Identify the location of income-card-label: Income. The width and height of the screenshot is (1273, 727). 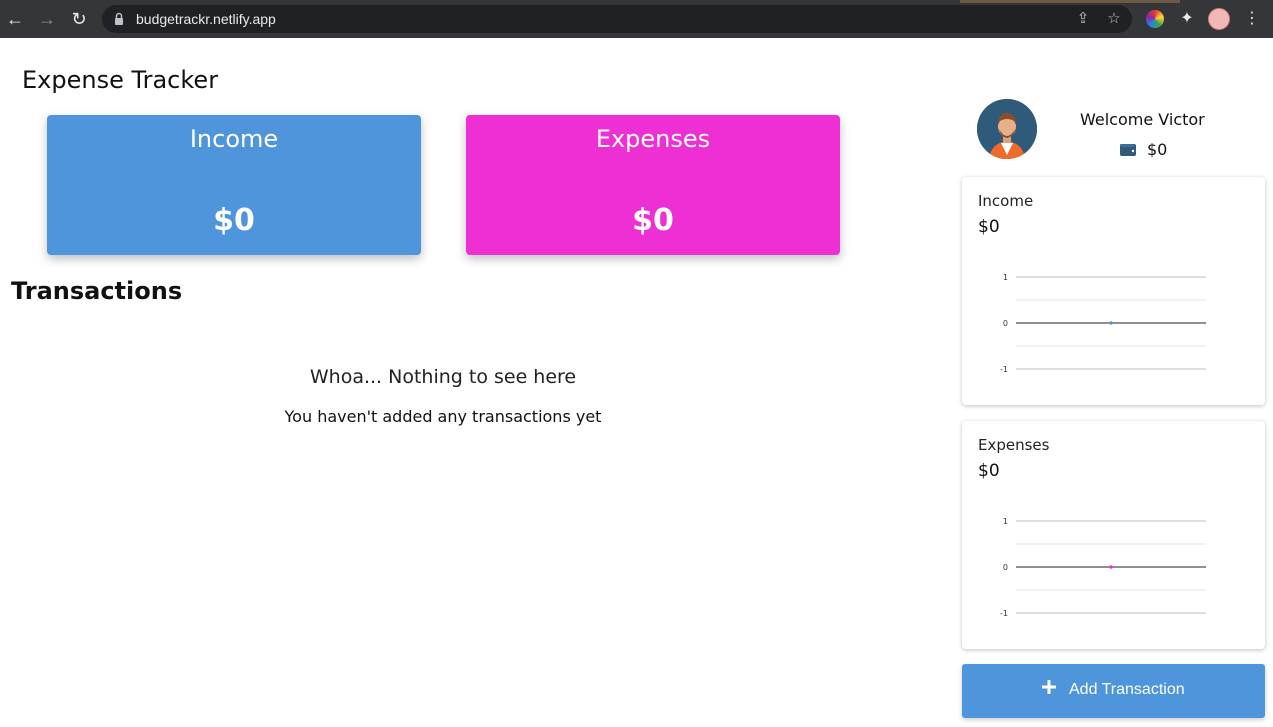
(234, 139).